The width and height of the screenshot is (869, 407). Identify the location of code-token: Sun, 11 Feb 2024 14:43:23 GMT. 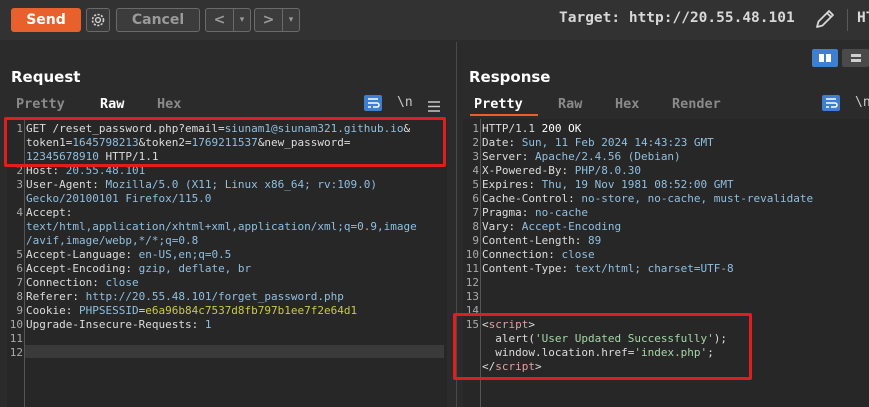
(617, 142).